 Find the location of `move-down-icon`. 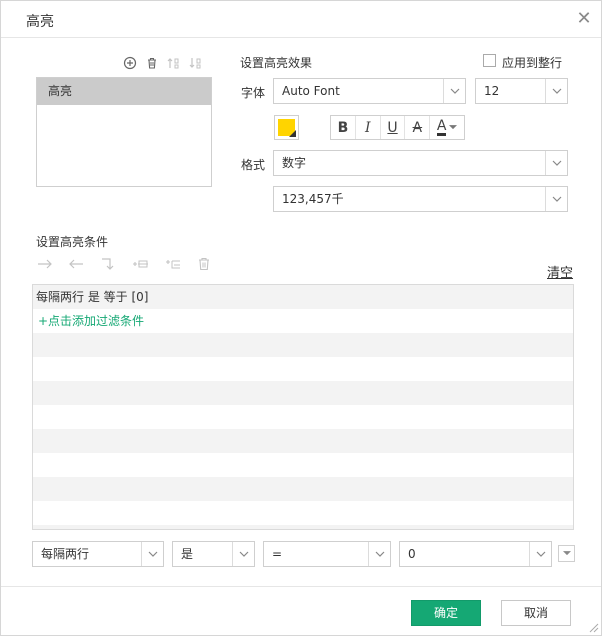

move-down-icon is located at coordinates (195, 63).